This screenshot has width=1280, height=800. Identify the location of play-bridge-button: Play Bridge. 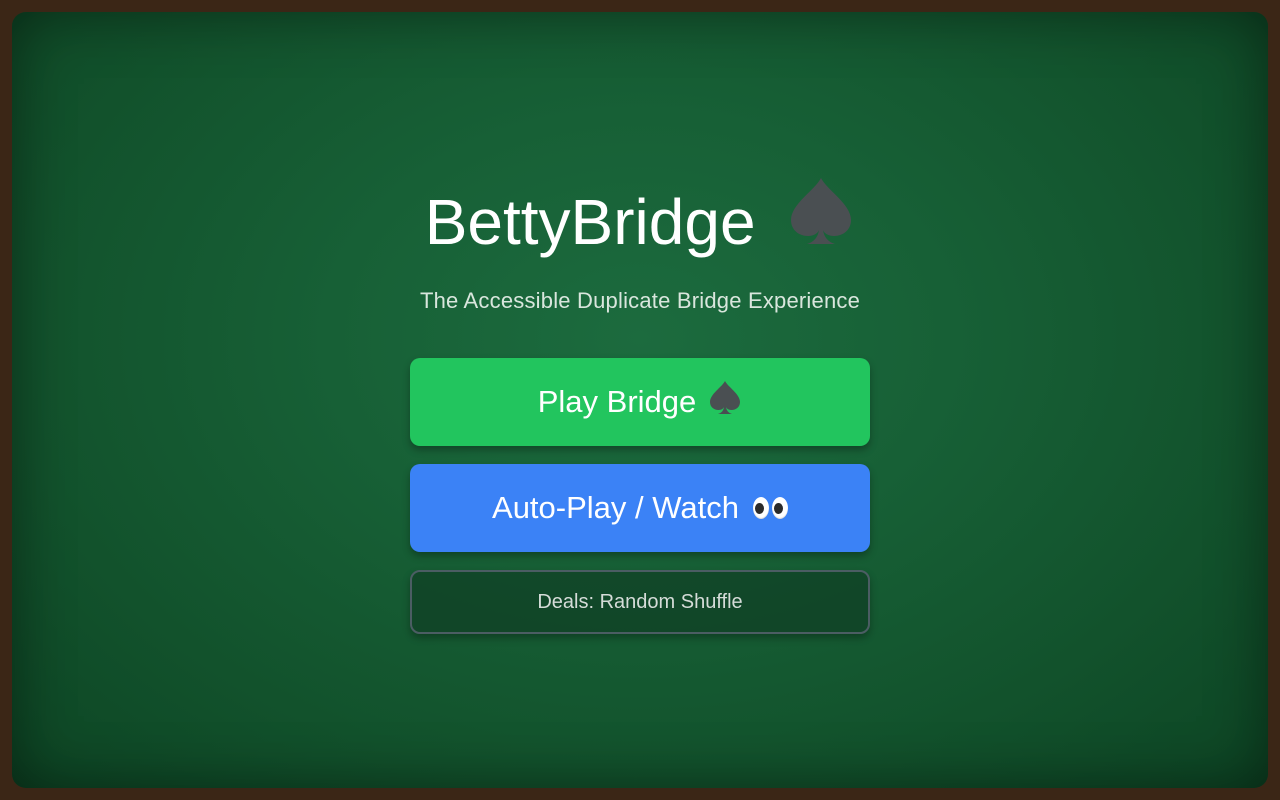
(640, 402).